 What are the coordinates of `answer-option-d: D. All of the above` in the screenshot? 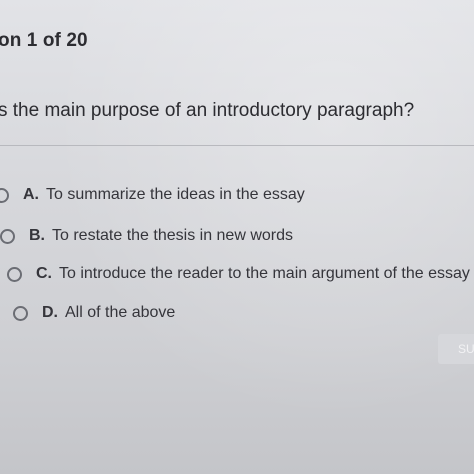 It's located at (94, 313).